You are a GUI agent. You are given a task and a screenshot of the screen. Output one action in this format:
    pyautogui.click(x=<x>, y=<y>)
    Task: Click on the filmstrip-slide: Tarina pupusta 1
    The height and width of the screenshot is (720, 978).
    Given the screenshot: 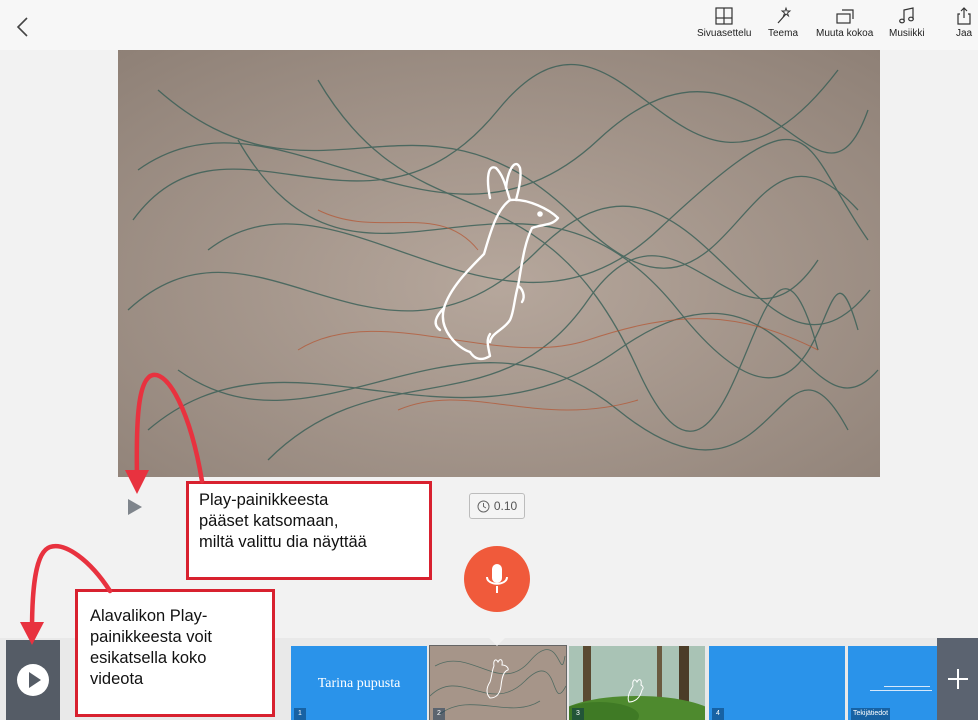 What is the action you would take?
    pyautogui.click(x=359, y=683)
    